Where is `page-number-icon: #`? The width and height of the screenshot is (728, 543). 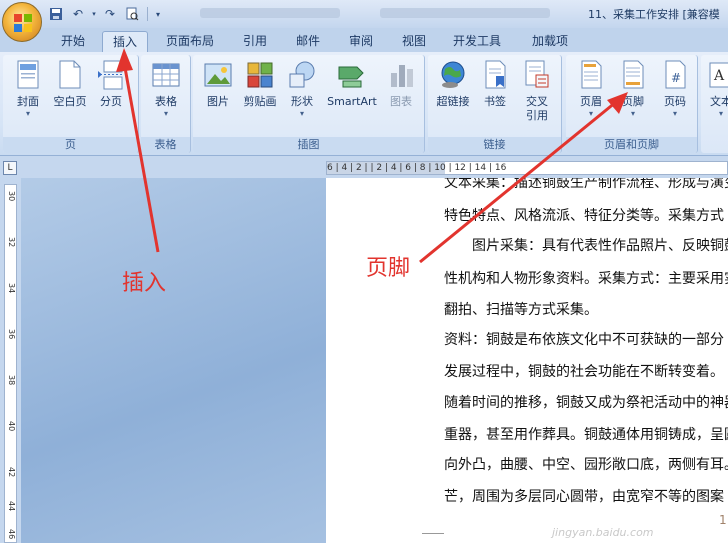 page-number-icon: # is located at coordinates (675, 75).